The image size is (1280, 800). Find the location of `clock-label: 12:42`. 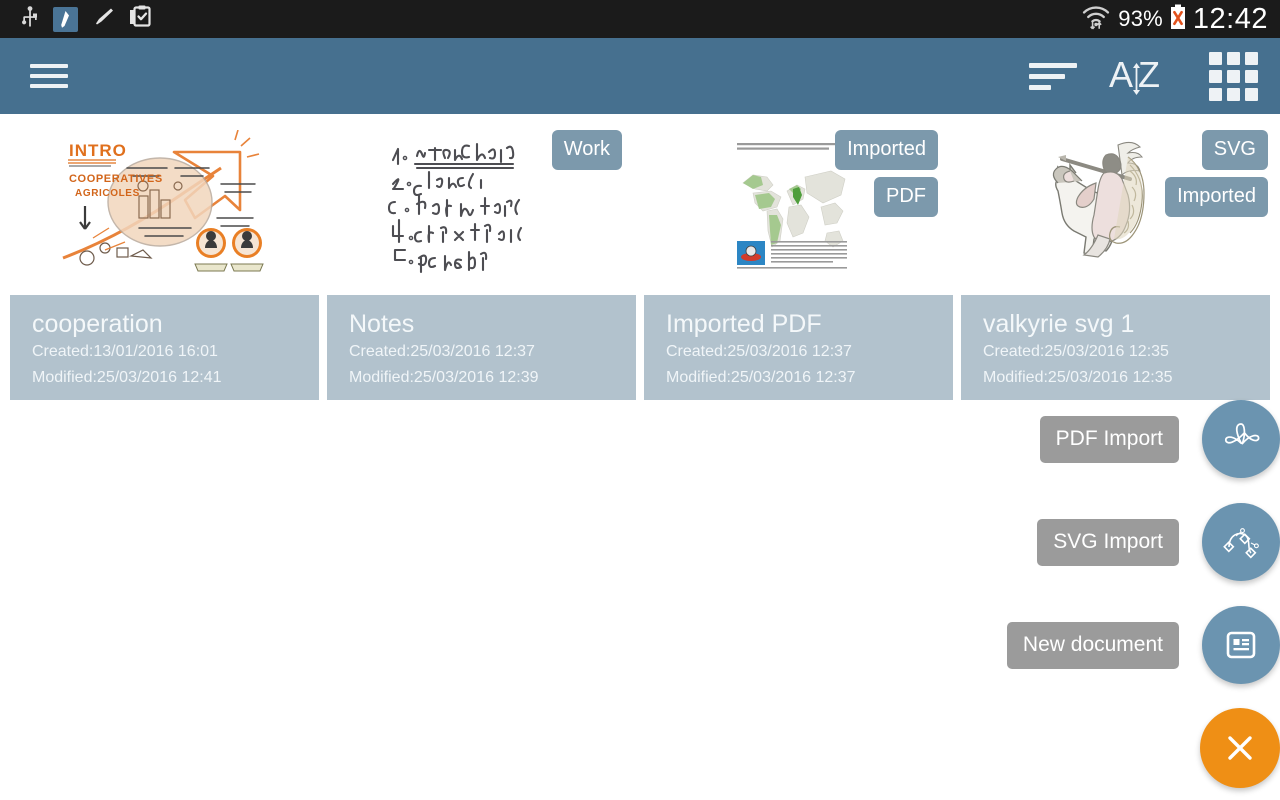

clock-label: 12:42 is located at coordinates (1230, 18).